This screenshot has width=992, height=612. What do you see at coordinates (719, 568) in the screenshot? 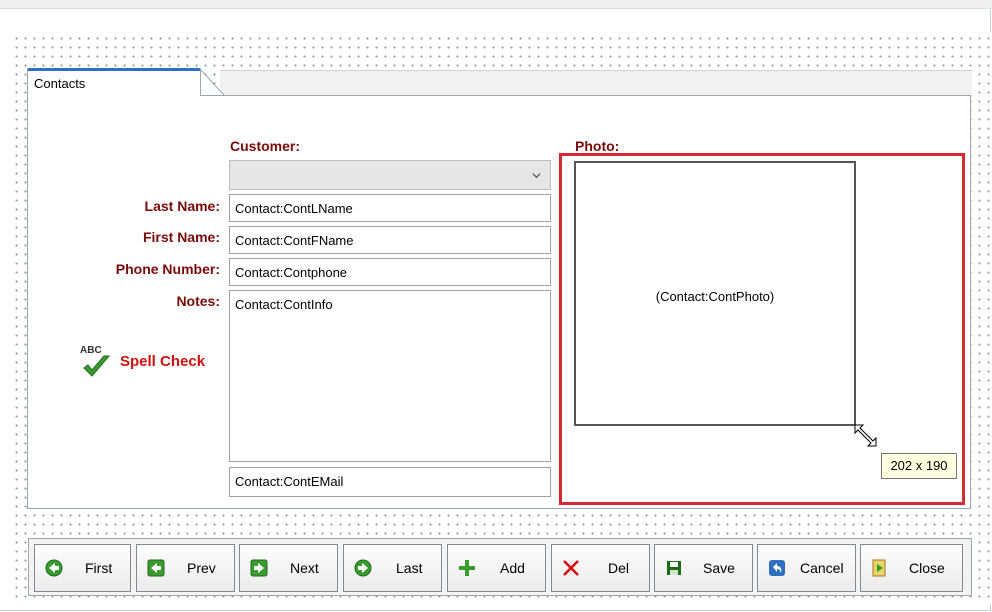
I see `save-button-label: Save` at bounding box center [719, 568].